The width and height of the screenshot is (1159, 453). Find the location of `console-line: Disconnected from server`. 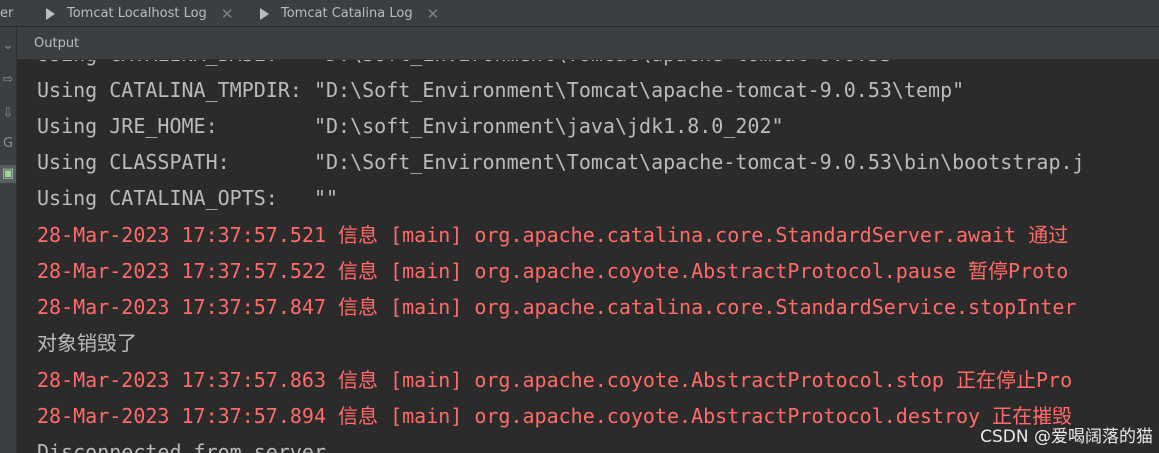

console-line: Disconnected from server is located at coordinates (181, 446).